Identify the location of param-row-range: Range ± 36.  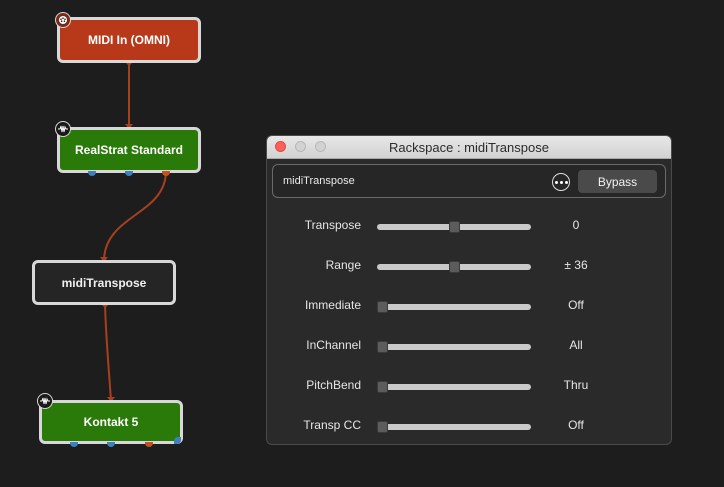
(469, 266).